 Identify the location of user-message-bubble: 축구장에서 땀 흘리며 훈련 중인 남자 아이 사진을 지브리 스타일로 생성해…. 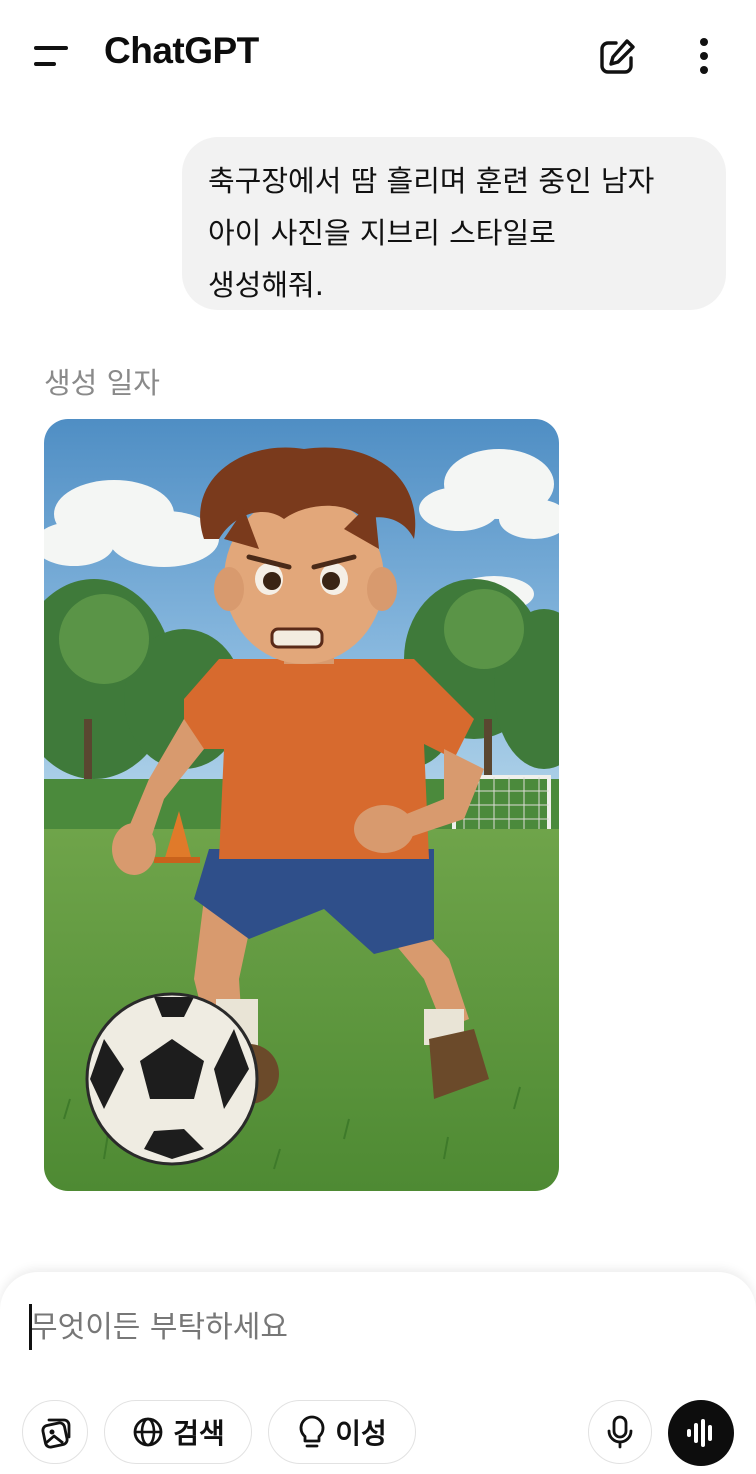
(454, 223).